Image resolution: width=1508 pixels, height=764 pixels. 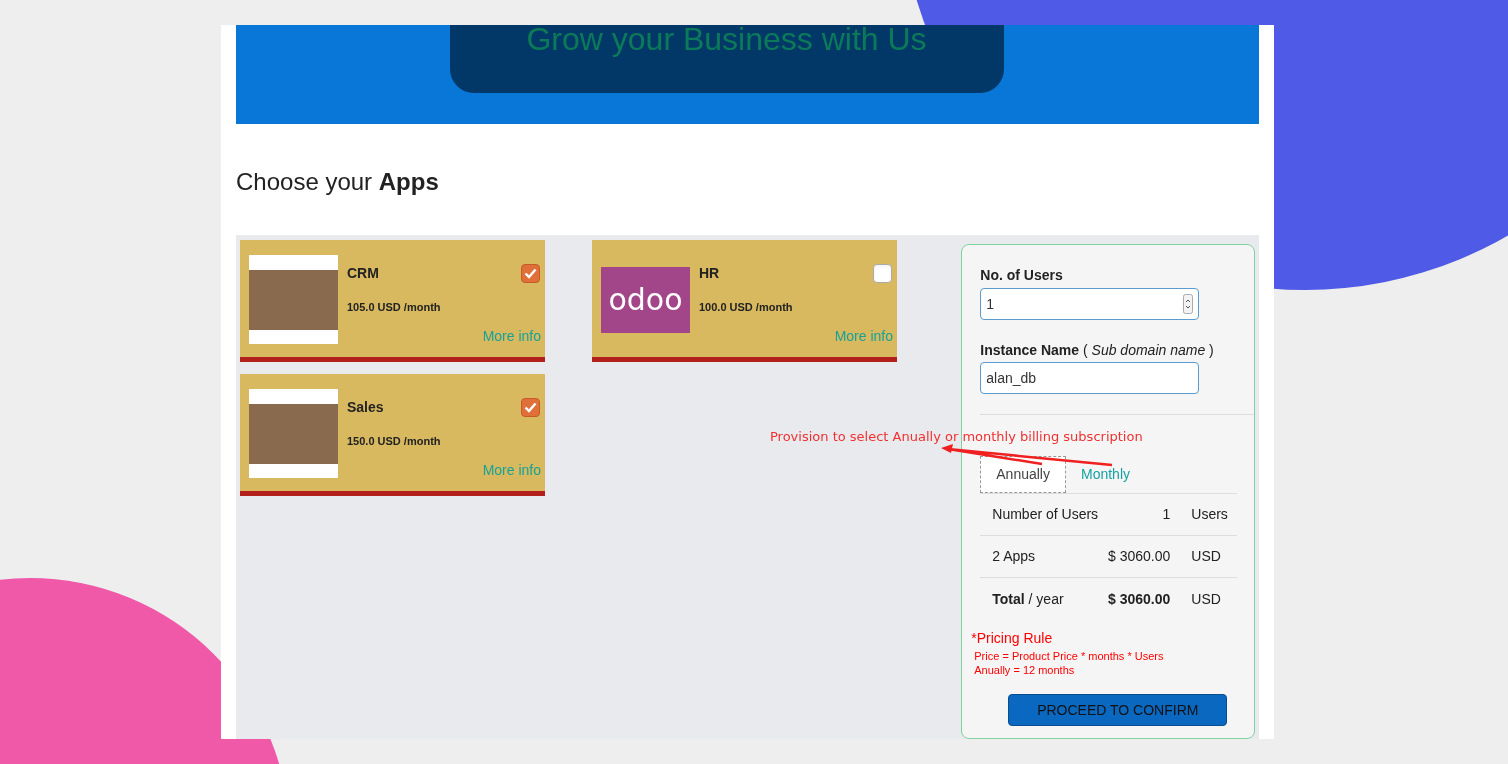 I want to click on pricing-rule-title: *Pricing Rule, so click(x=1012, y=638).